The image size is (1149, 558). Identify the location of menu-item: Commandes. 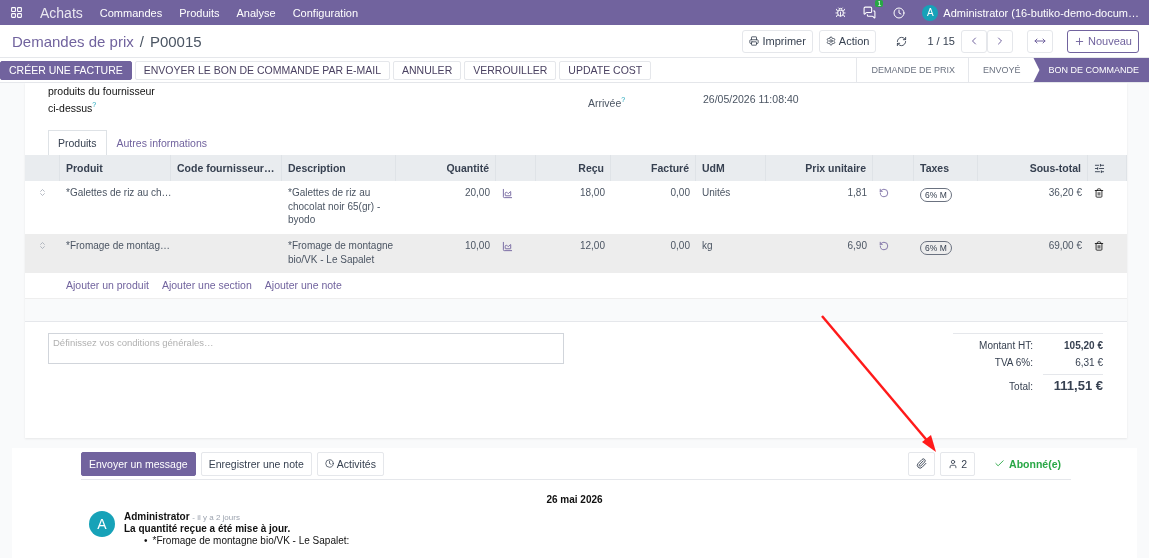
(131, 12).